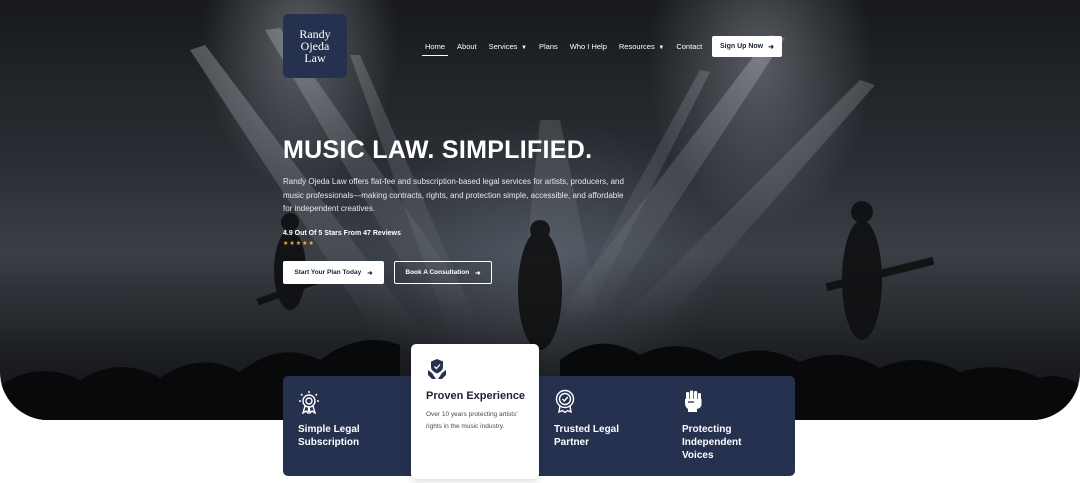 This screenshot has width=1080, height=483. Describe the element at coordinates (476, 396) in the screenshot. I see `feature-proven-experience-title: Proven Experience` at that location.